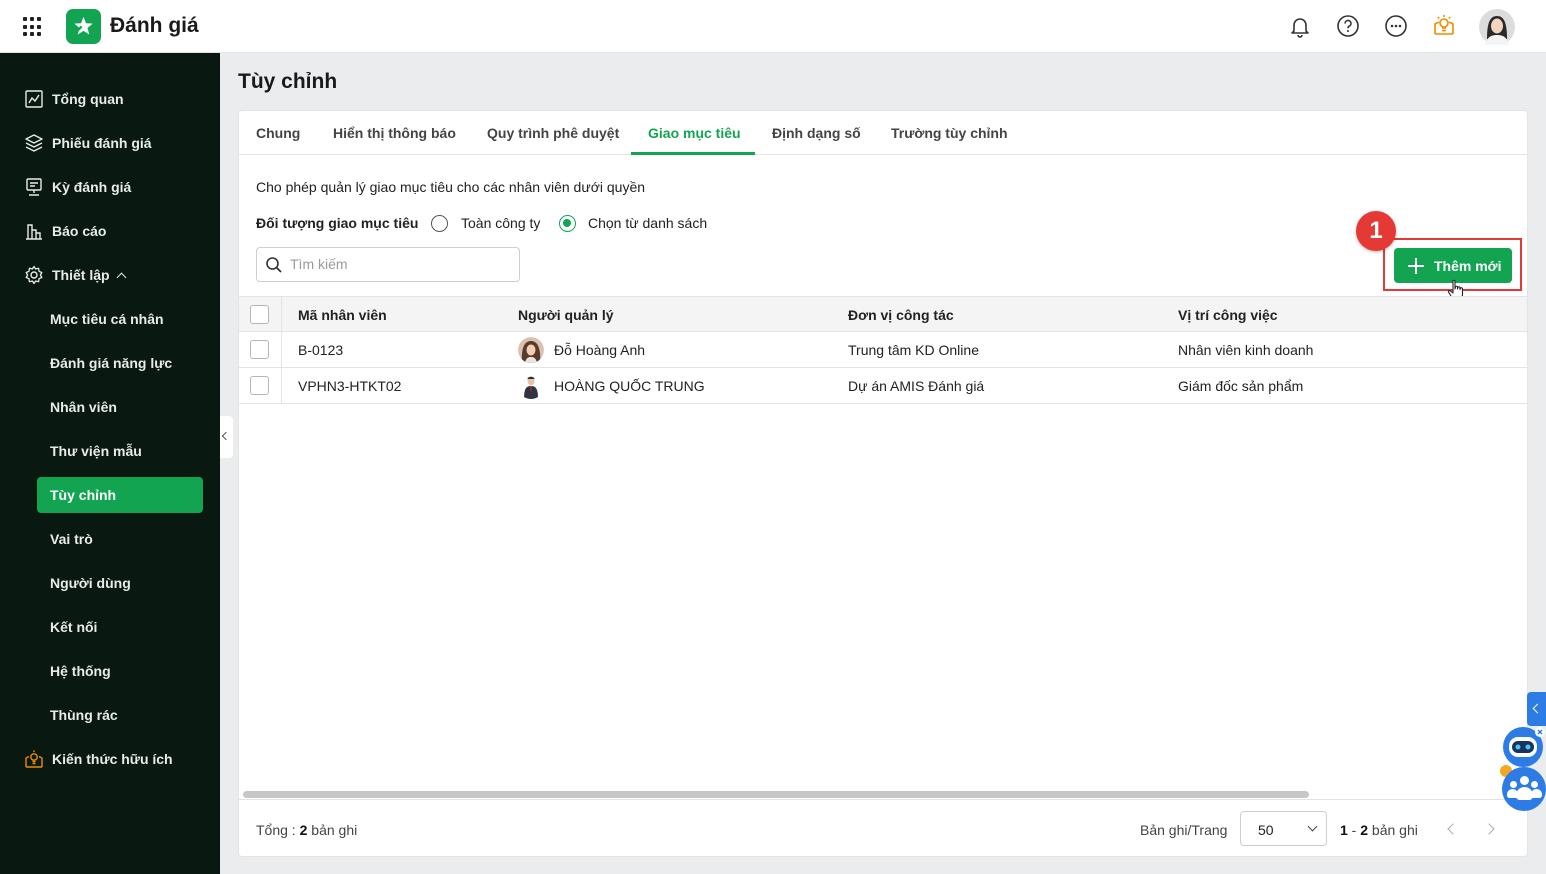 This screenshot has height=874, width=1546. What do you see at coordinates (34, 143) in the screenshot?
I see `layers-icon` at bounding box center [34, 143].